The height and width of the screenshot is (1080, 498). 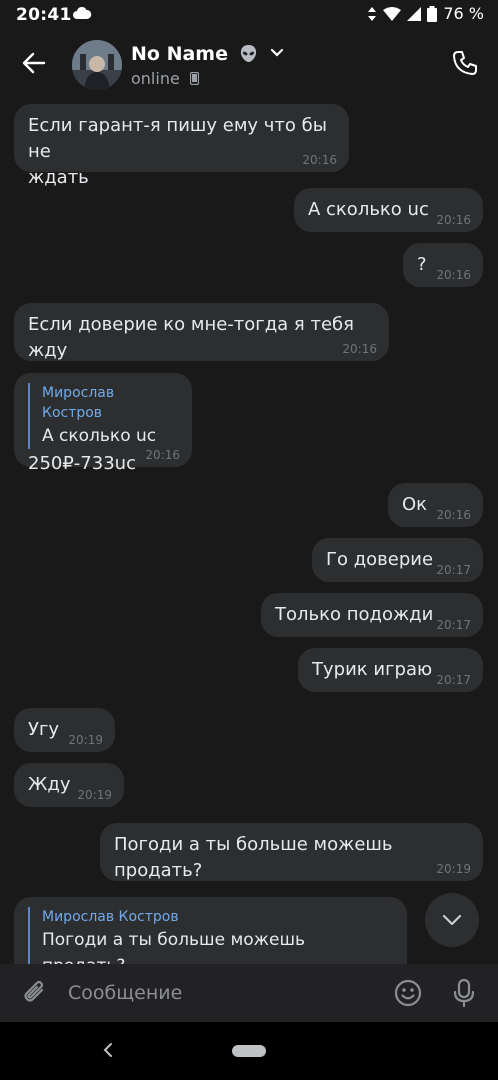 I want to click on message-text: Если гарант-я пишу ему что бы не, so click(x=177, y=138).